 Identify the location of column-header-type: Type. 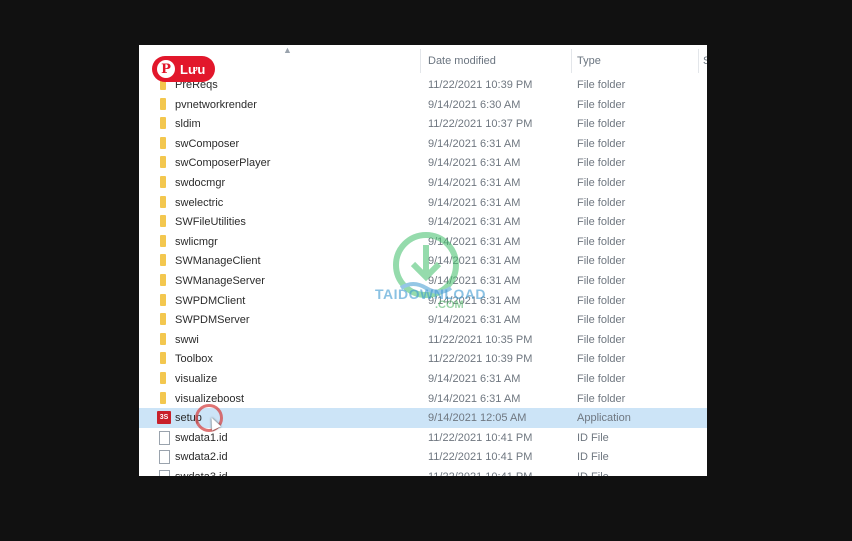
(589, 61).